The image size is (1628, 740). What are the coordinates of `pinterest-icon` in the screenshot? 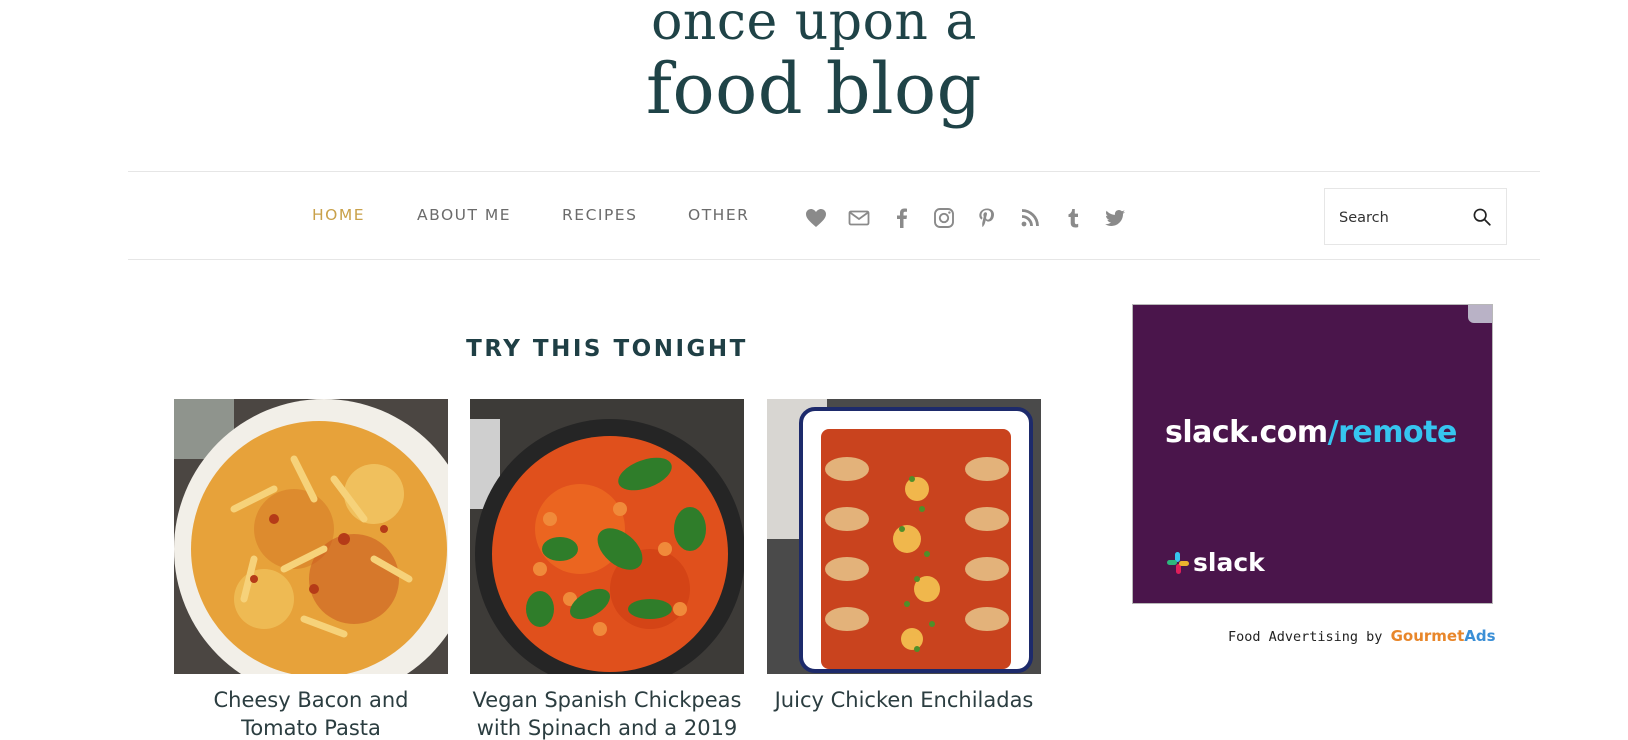 It's located at (987, 218).